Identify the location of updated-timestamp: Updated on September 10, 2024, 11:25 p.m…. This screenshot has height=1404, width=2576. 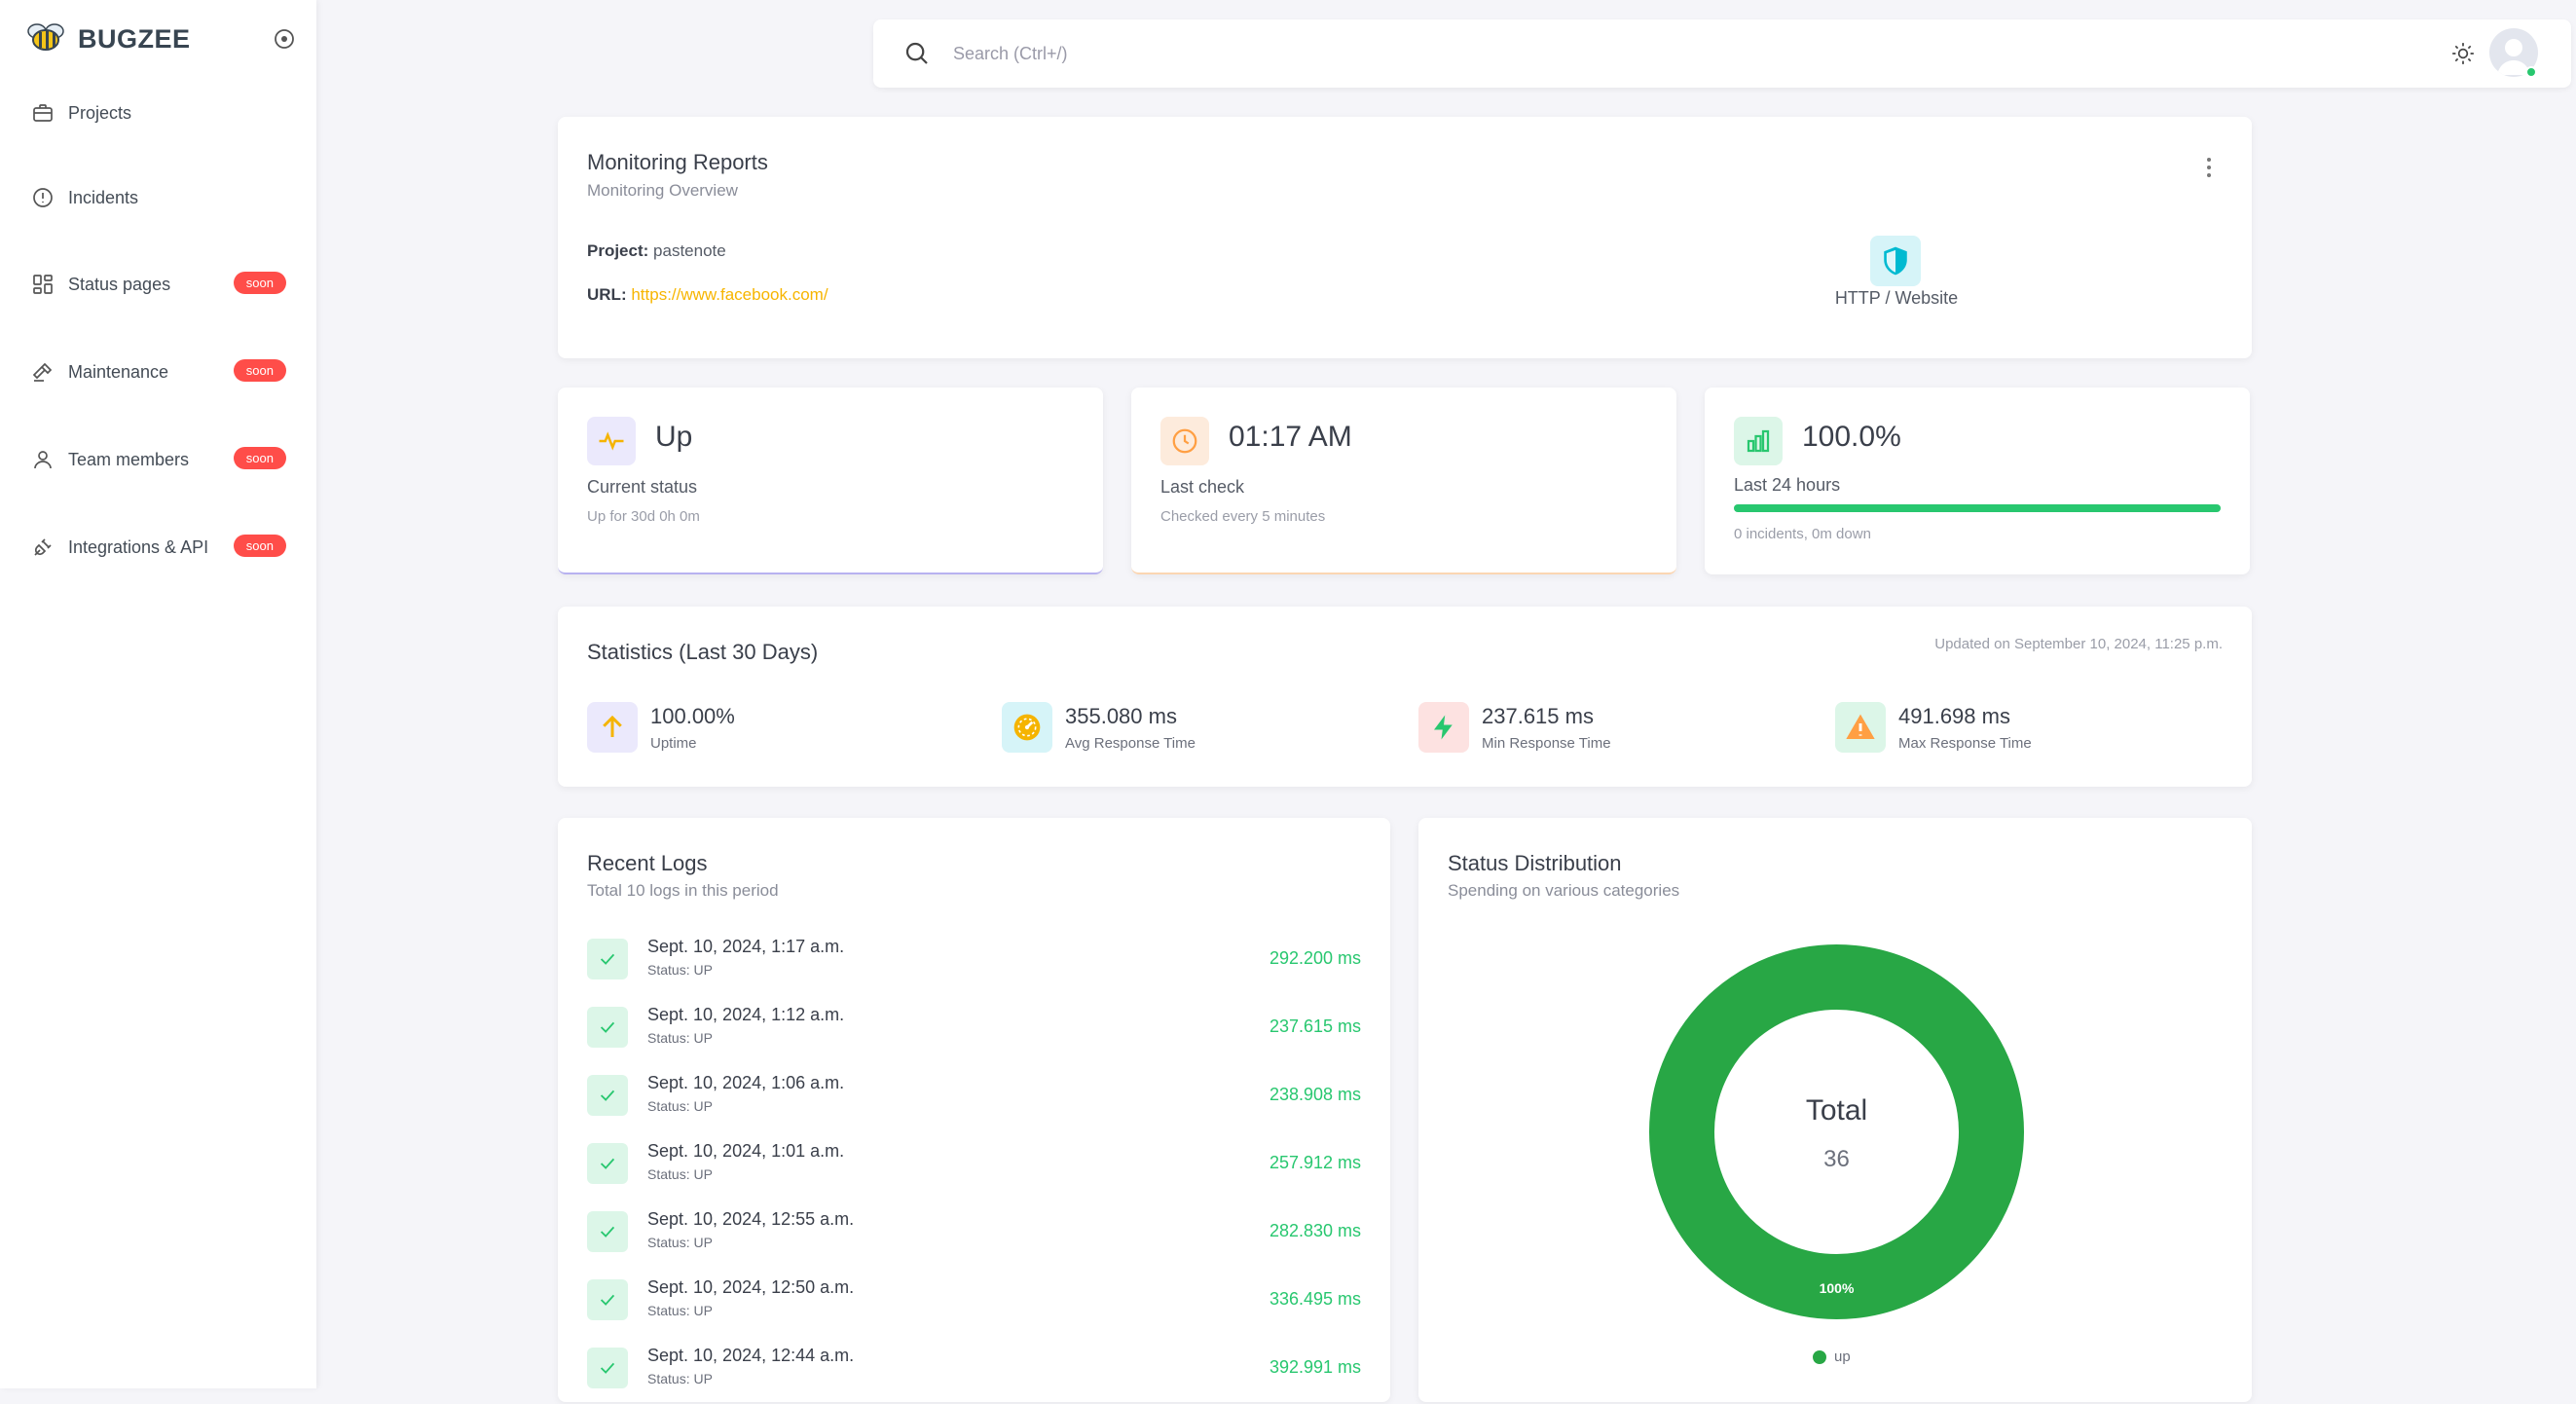
(2078, 644).